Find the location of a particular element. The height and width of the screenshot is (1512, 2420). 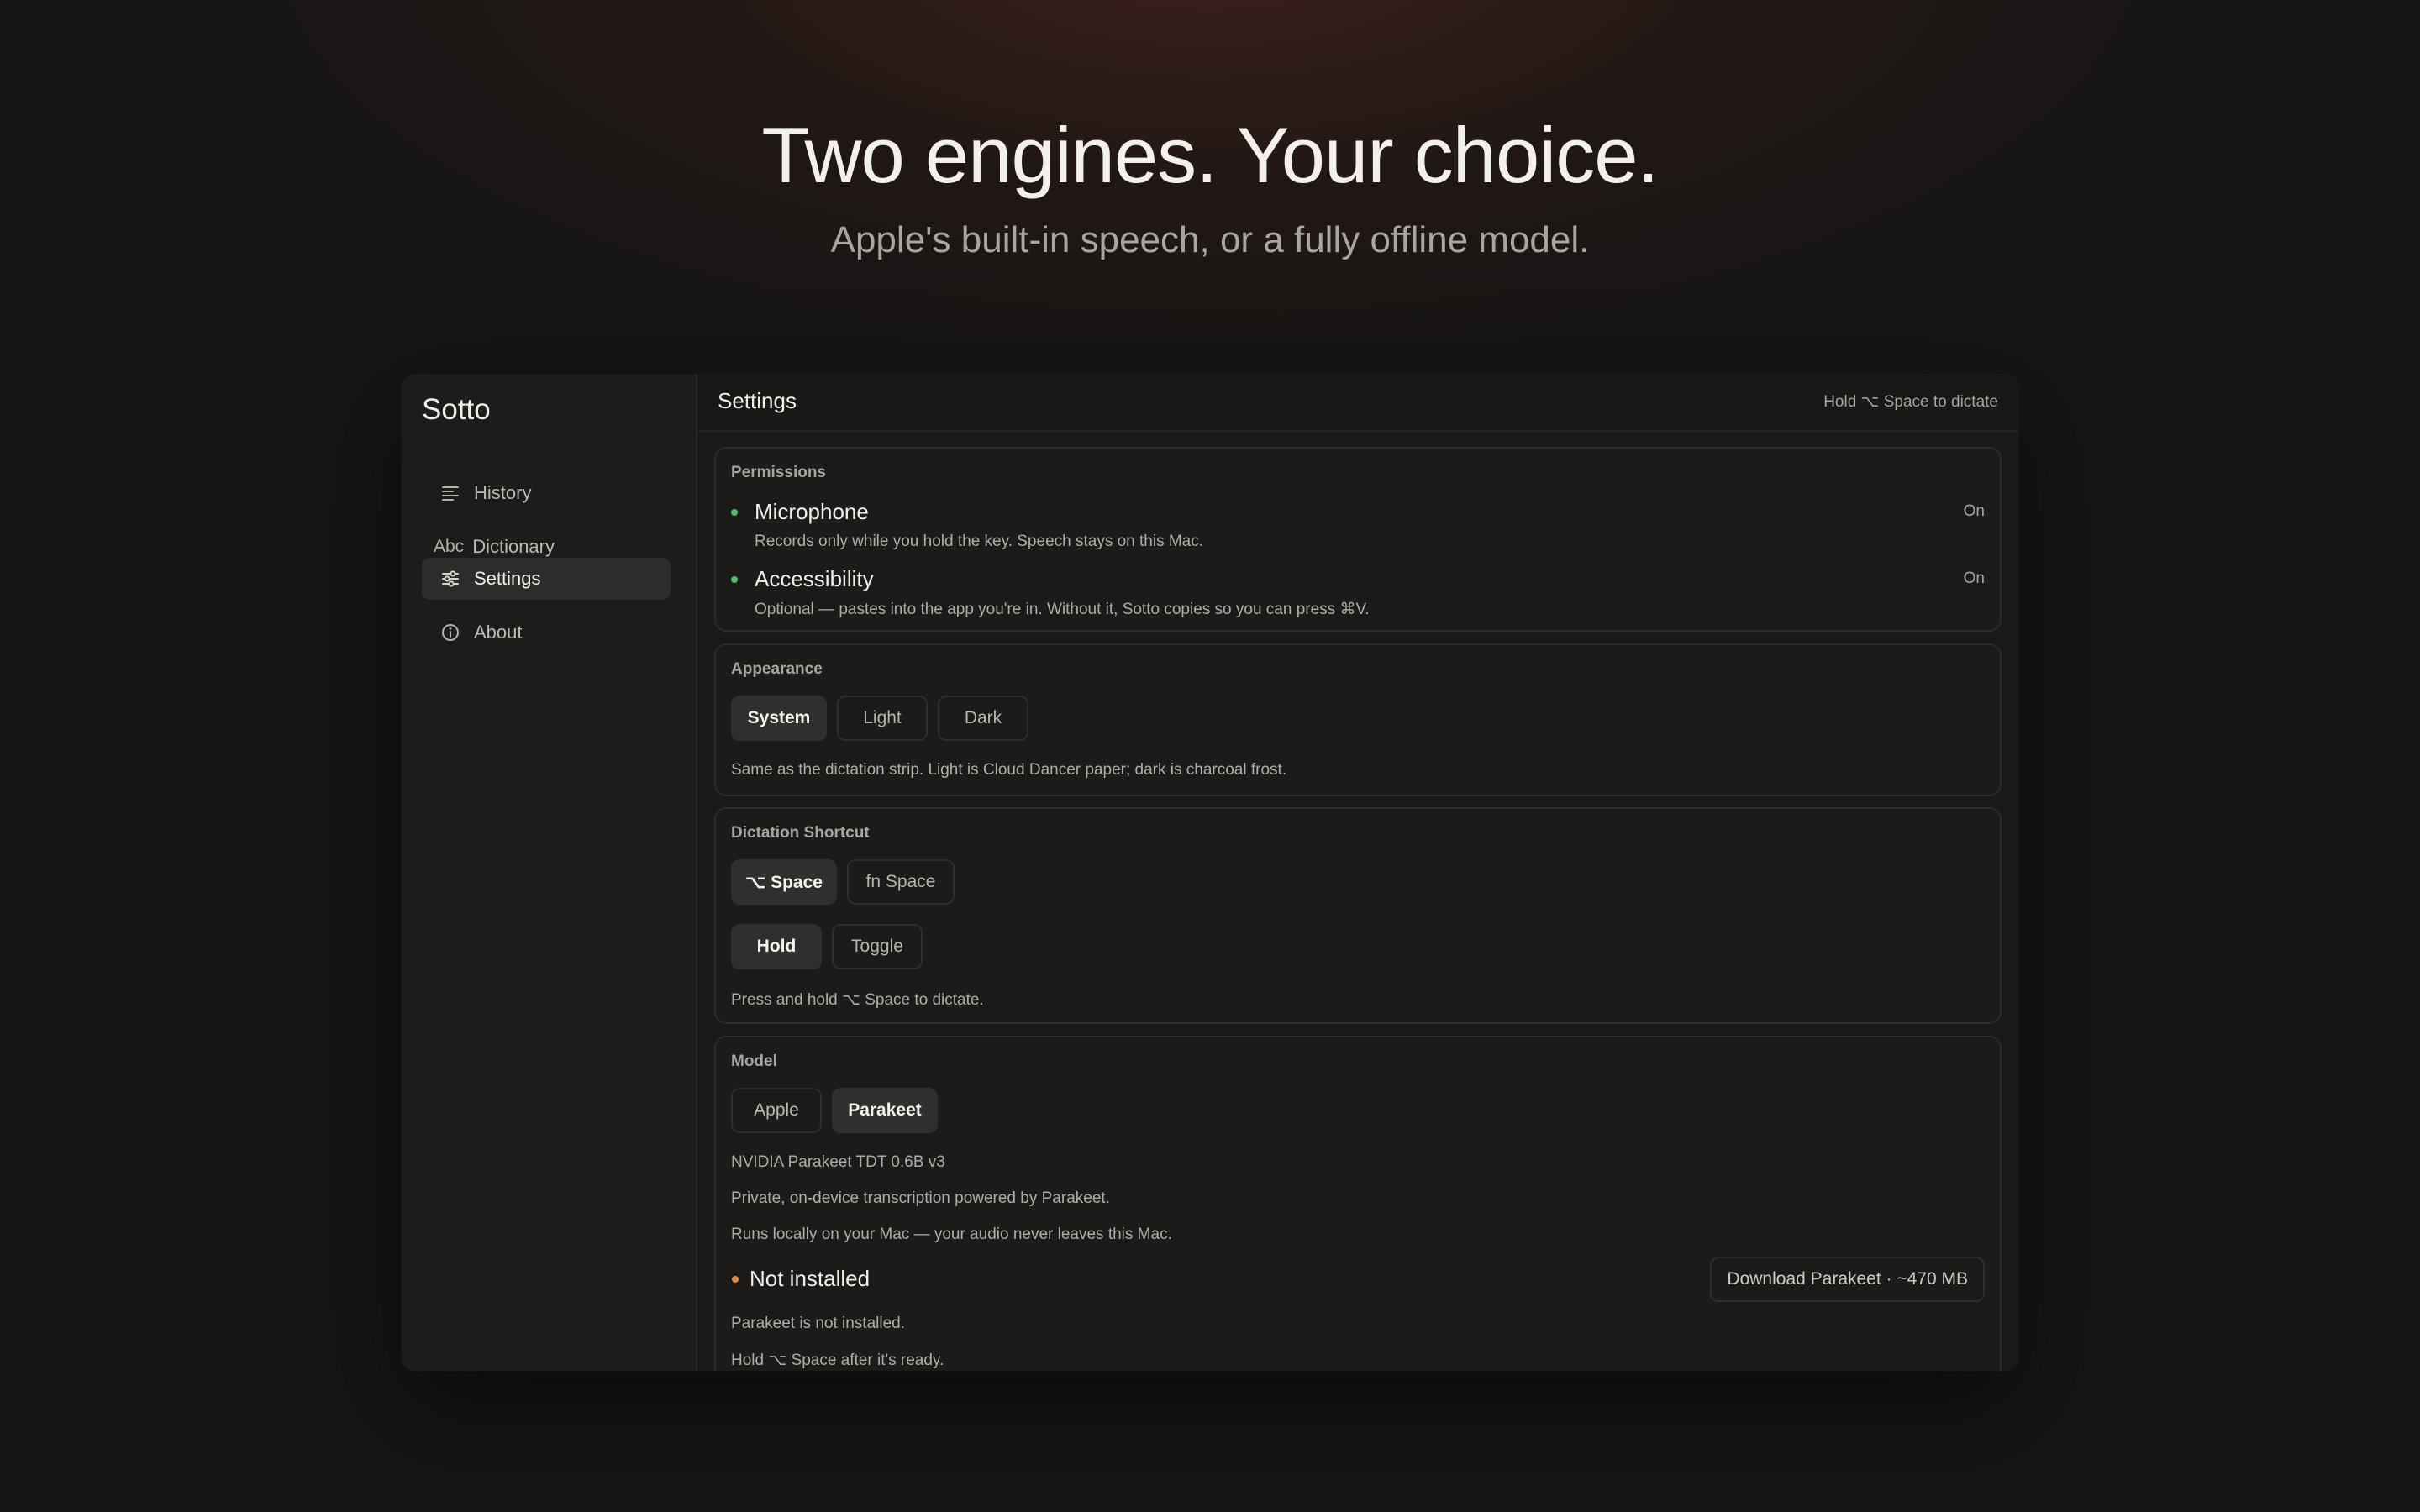

shortcut-description: Press and hold ⌥ Space to dictate. is located at coordinates (857, 1000).